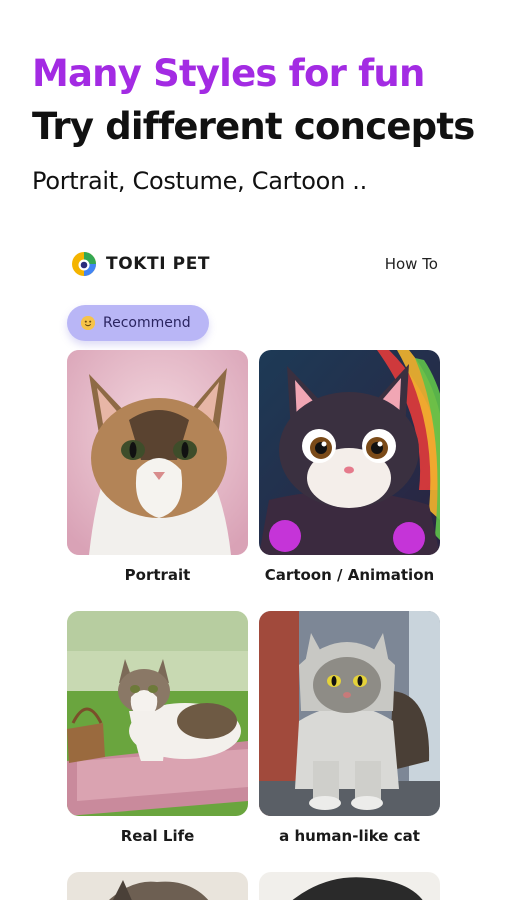 This screenshot has height=900, width=507. Describe the element at coordinates (157, 575) in the screenshot. I see `style-card-label: Portrait` at that location.